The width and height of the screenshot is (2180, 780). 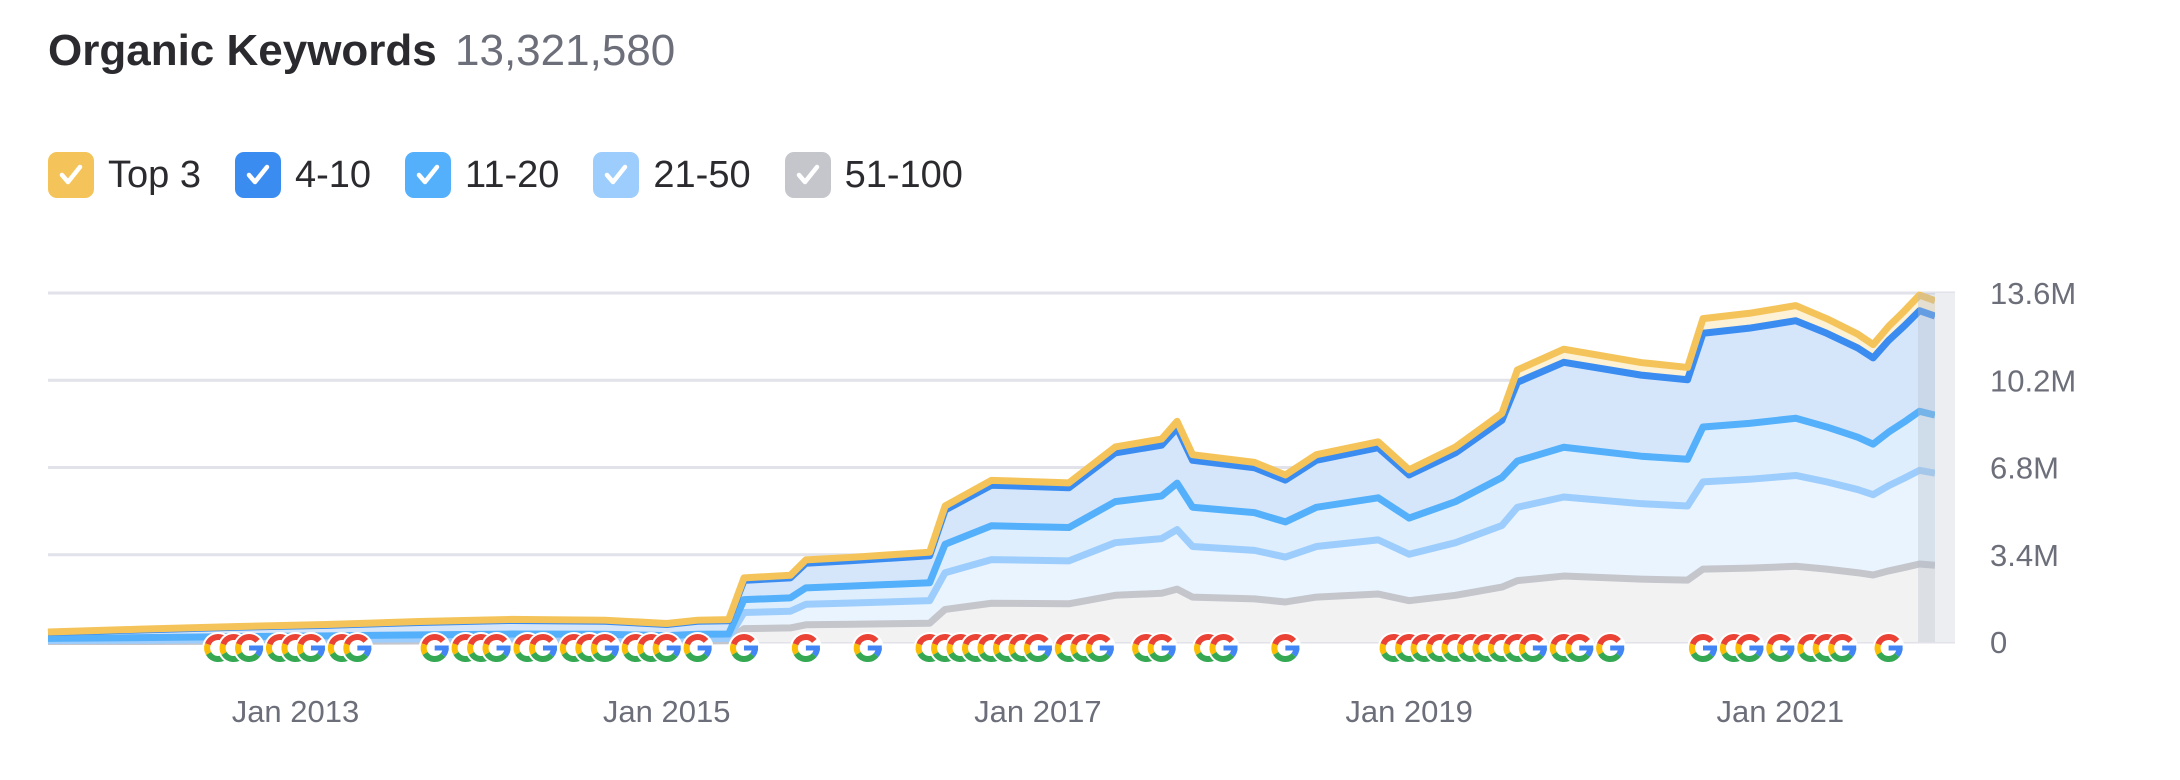 What do you see at coordinates (1926, 467) in the screenshot?
I see `hover-band` at bounding box center [1926, 467].